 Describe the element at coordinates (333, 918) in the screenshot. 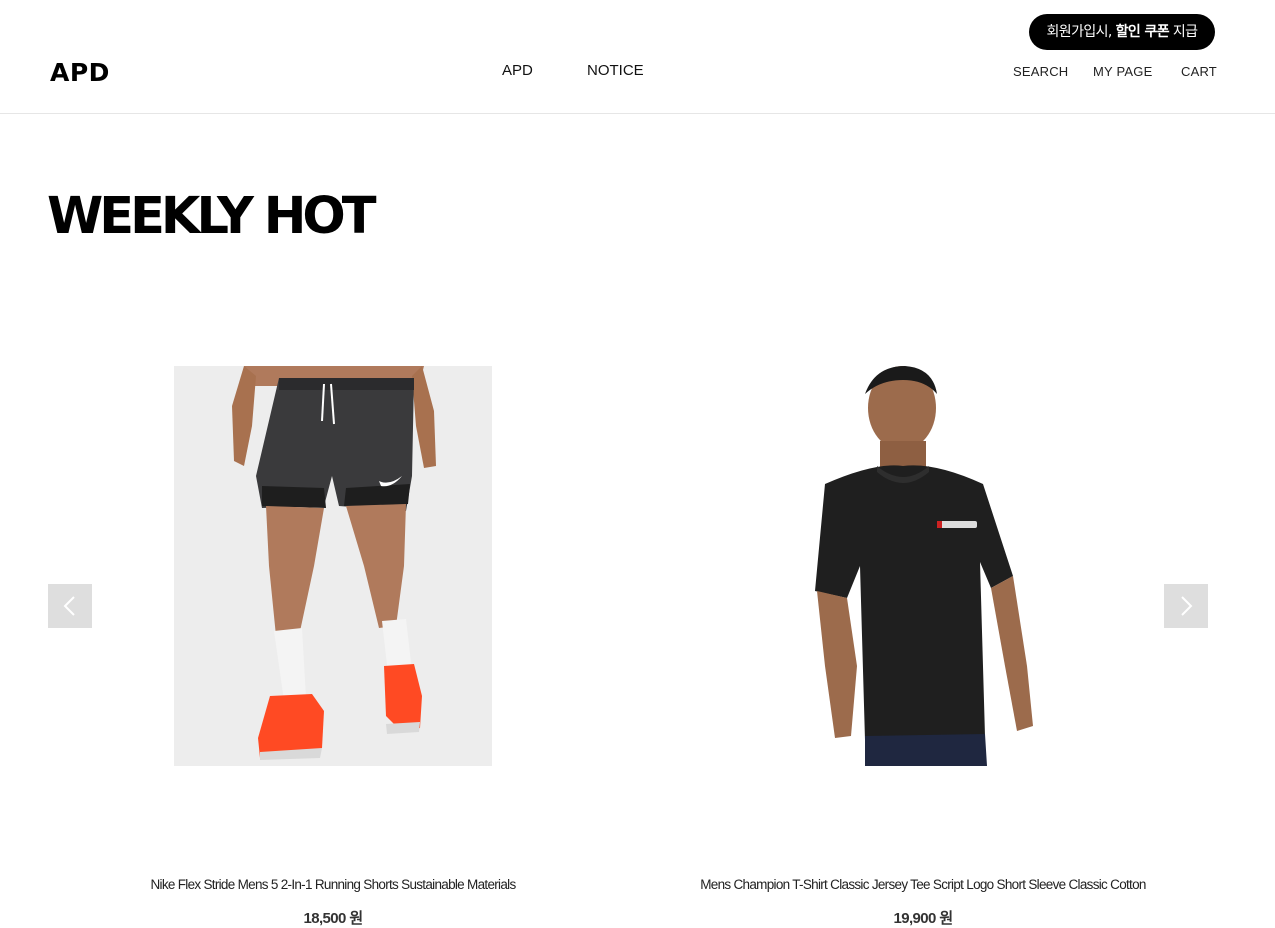

I see `product-price: 18,500 원` at that location.